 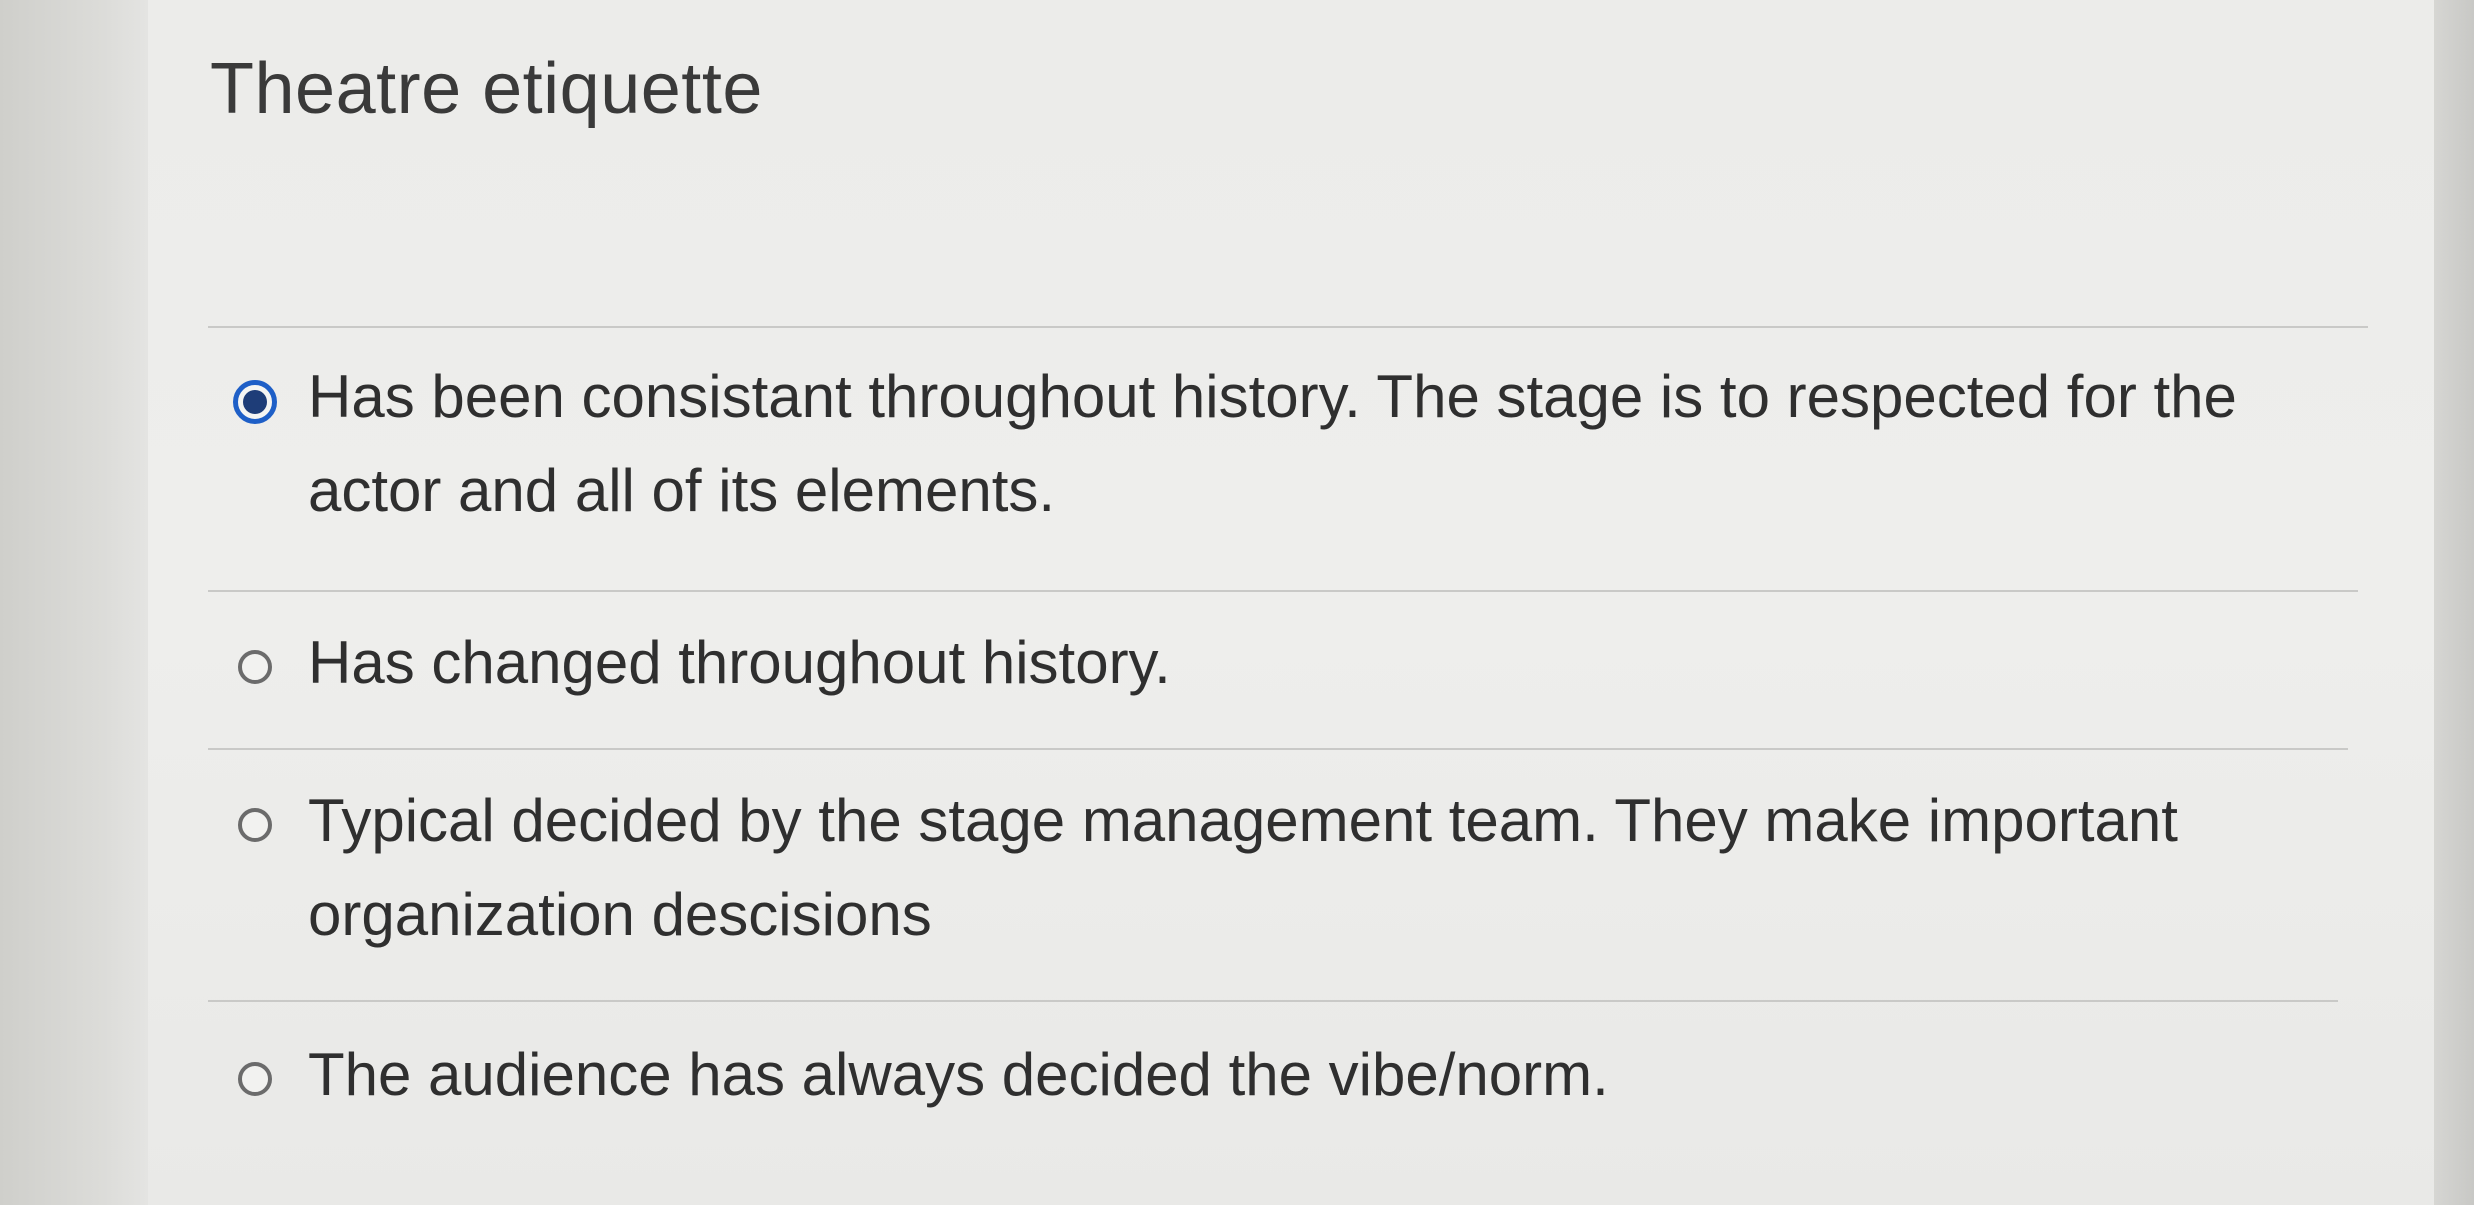 I want to click on screen-bezel-right, so click(x=2454, y=602).